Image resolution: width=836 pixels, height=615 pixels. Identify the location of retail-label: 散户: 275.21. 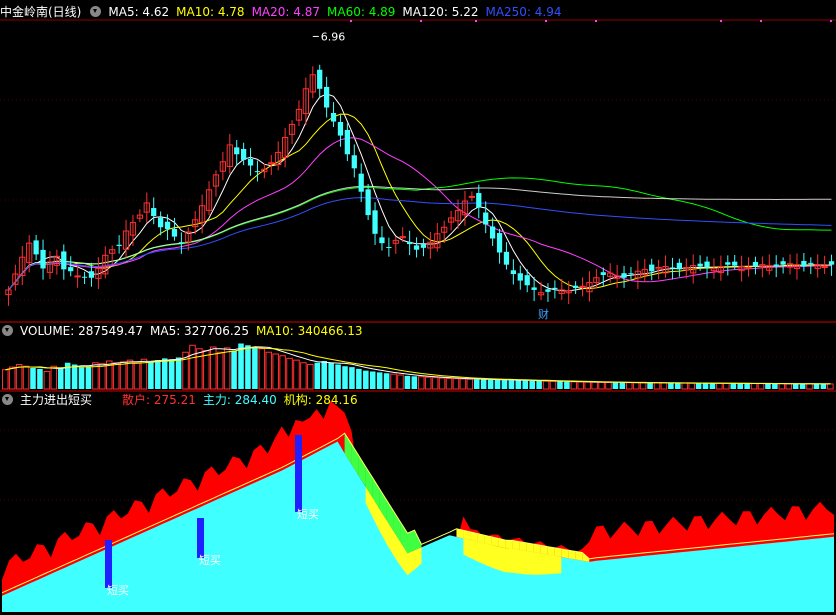
(159, 400).